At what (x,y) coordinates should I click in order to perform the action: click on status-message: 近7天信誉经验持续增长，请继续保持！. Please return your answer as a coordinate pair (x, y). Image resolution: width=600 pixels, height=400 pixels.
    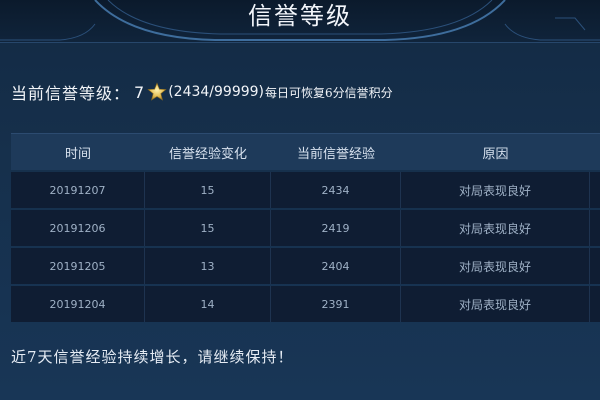
    Looking at the image, I should click on (152, 357).